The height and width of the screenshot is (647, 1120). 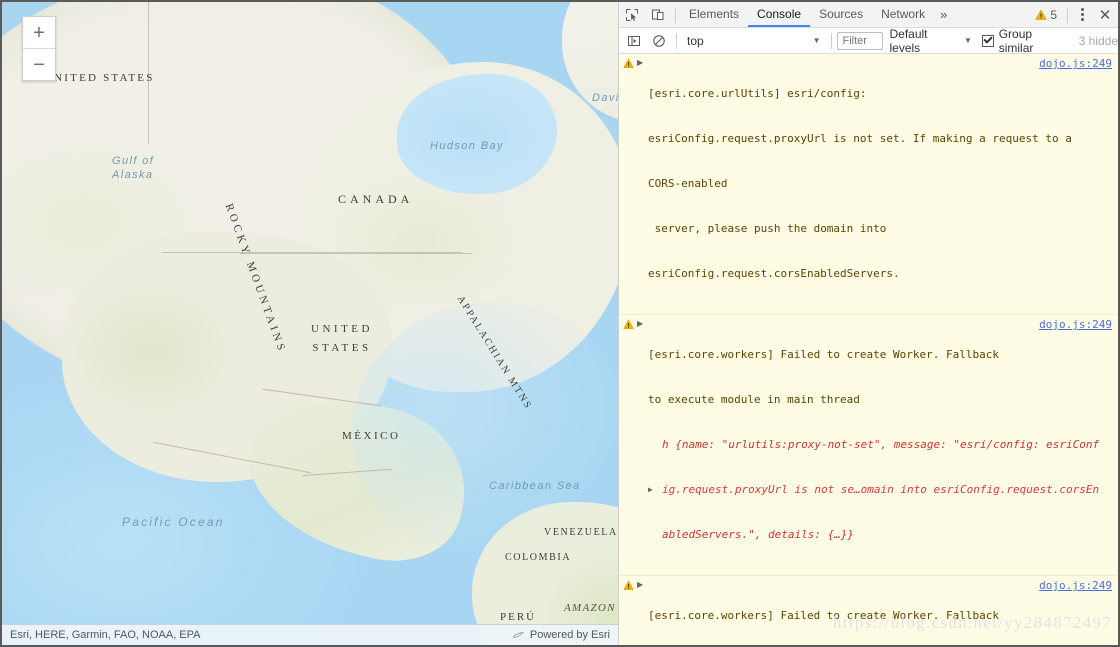 I want to click on message-line: CORS-enabled, so click(x=688, y=183).